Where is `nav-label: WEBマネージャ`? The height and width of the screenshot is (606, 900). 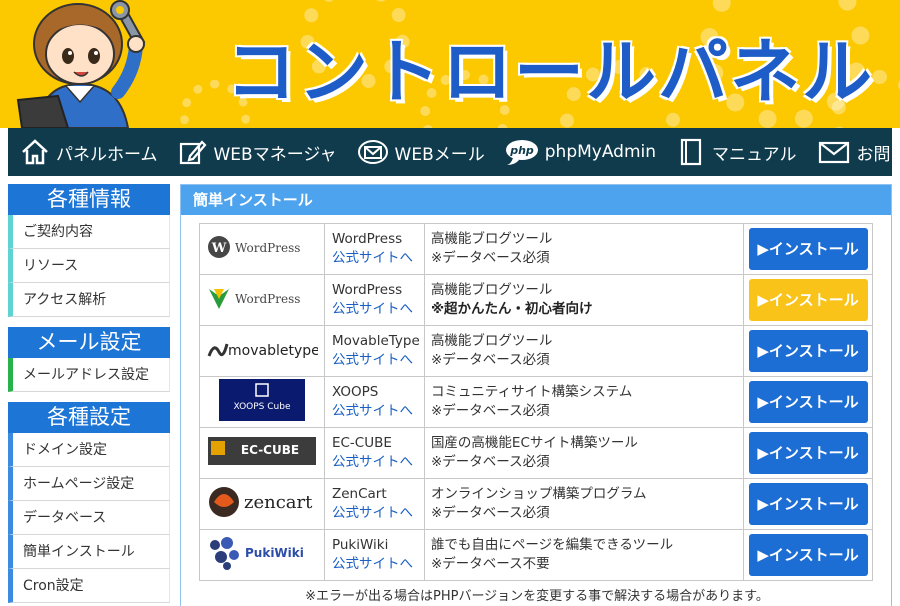 nav-label: WEBマネージャ is located at coordinates (275, 154).